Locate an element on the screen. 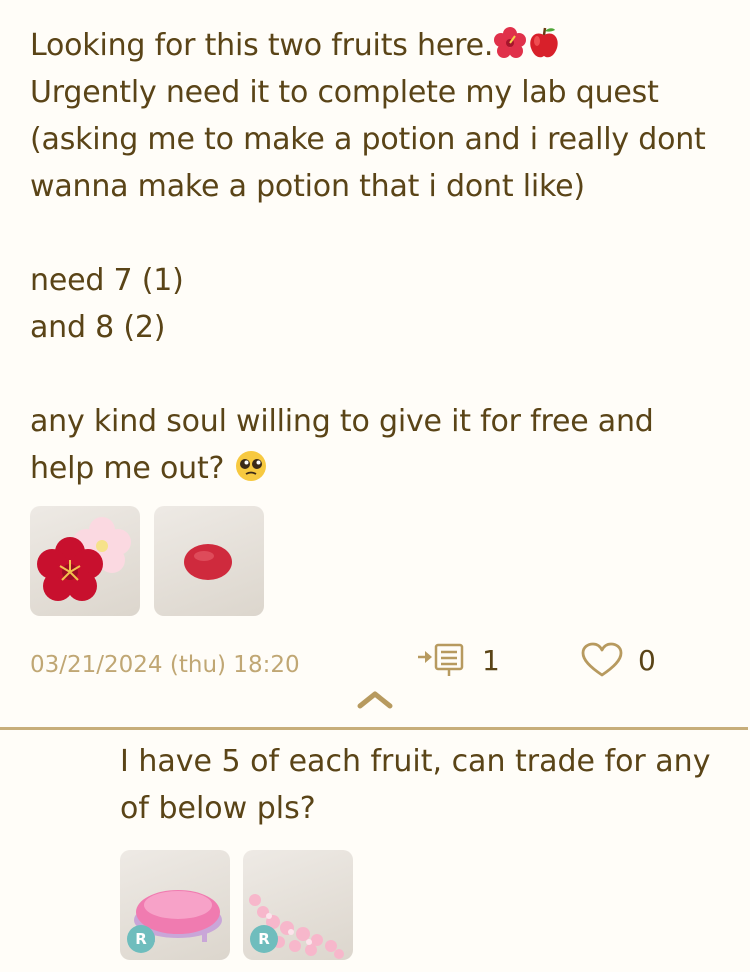 This screenshot has width=750, height=972. pleading-face-icon is located at coordinates (250, 466).